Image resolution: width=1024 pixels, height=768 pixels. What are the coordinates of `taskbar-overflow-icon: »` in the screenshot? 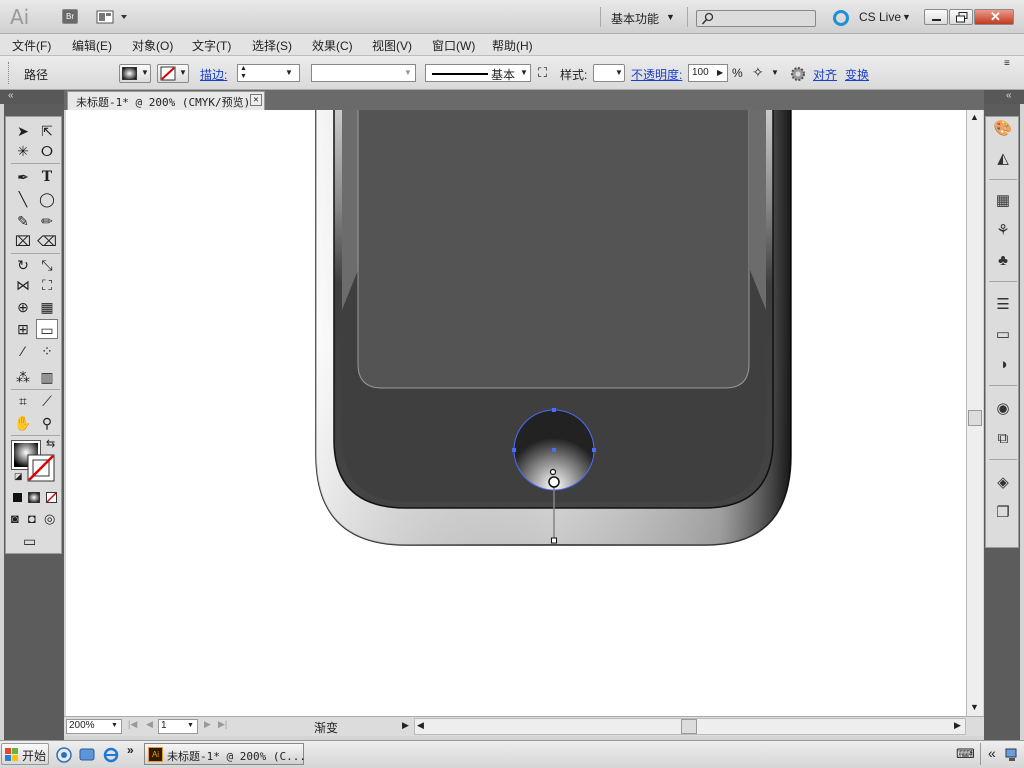 It's located at (130, 750).